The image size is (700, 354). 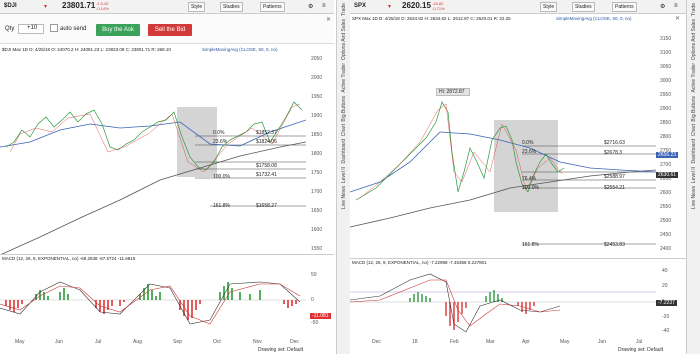 I want to click on right-macd-chart, so click(x=503, y=302).